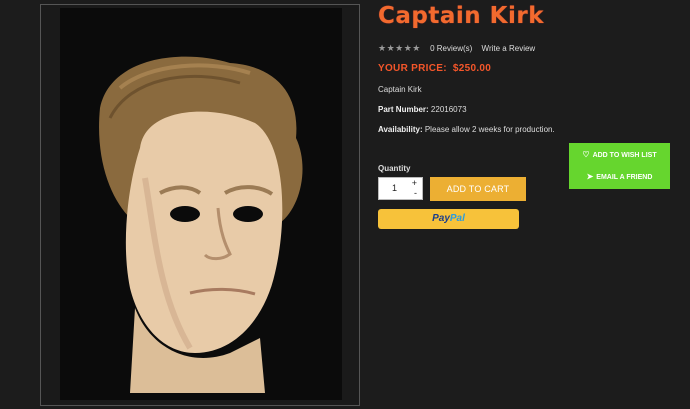 The height and width of the screenshot is (409, 690). I want to click on paypal-button: PayPal, so click(448, 219).